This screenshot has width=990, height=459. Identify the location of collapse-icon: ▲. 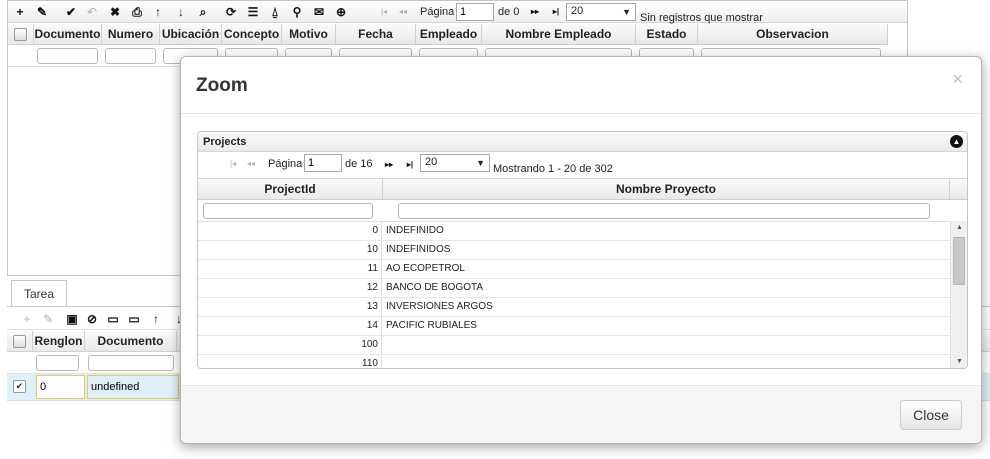
(956, 141).